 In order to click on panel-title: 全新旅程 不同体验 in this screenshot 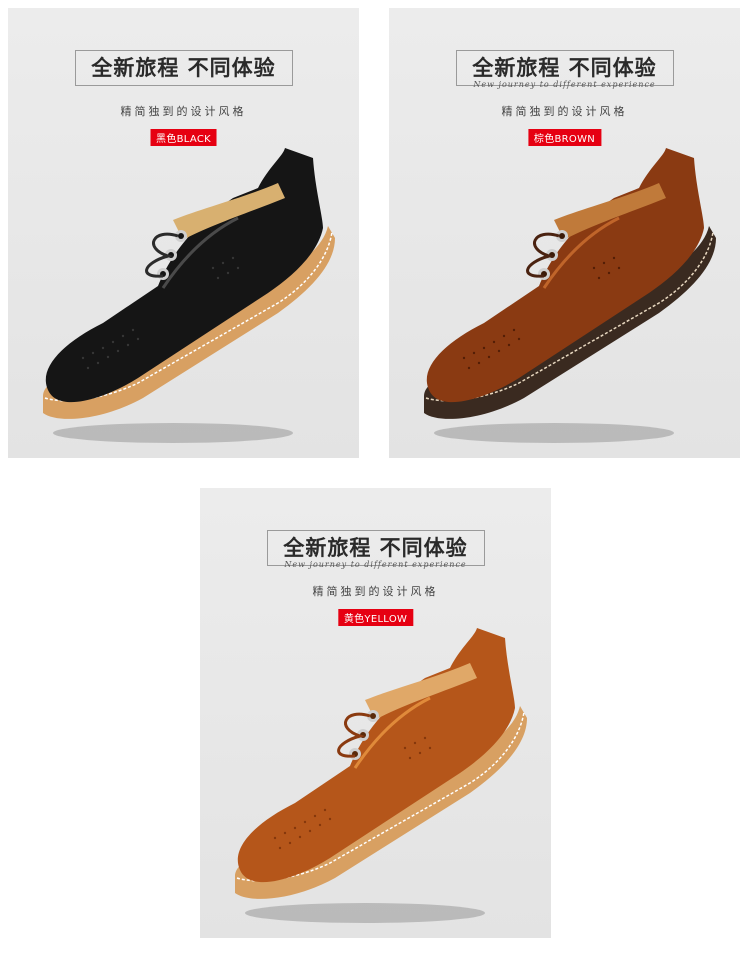, I will do `click(183, 67)`.